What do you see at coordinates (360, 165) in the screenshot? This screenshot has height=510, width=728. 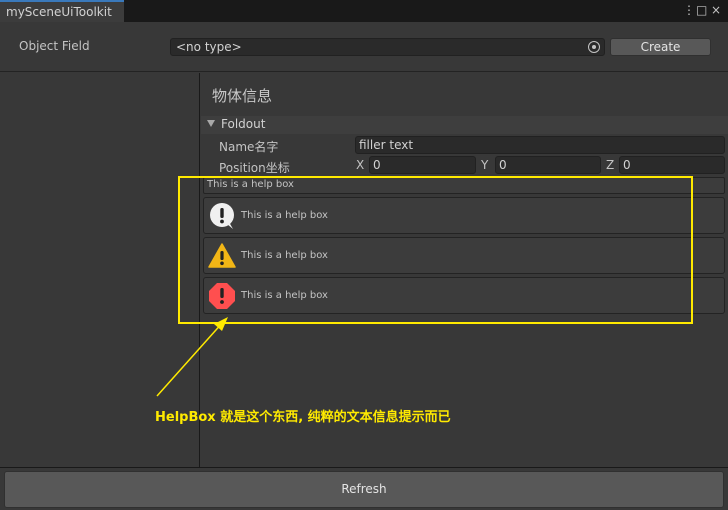 I see `x-axis-label: X` at bounding box center [360, 165].